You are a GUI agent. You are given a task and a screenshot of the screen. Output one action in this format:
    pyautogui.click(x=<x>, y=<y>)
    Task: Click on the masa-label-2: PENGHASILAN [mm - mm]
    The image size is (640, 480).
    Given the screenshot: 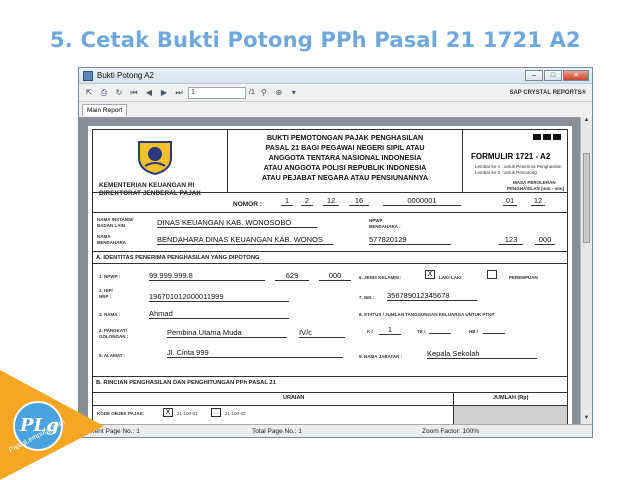 What is the action you would take?
    pyautogui.click(x=536, y=188)
    